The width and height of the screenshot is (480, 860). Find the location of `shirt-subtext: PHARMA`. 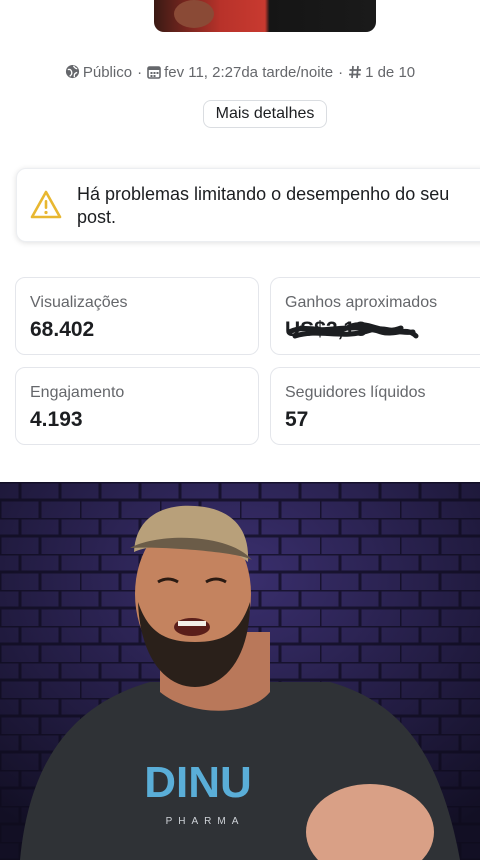

shirt-subtext: PHARMA is located at coordinates (205, 821).